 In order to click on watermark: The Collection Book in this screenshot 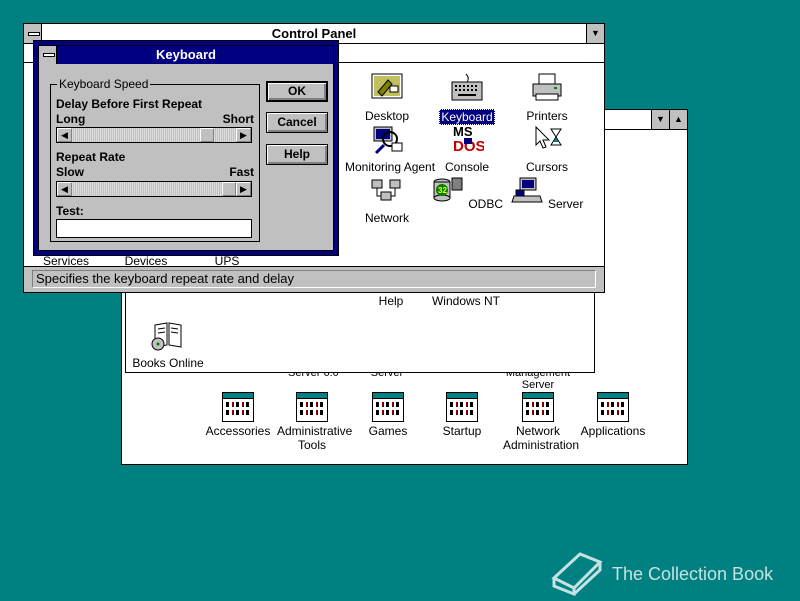, I will do `click(661, 574)`.